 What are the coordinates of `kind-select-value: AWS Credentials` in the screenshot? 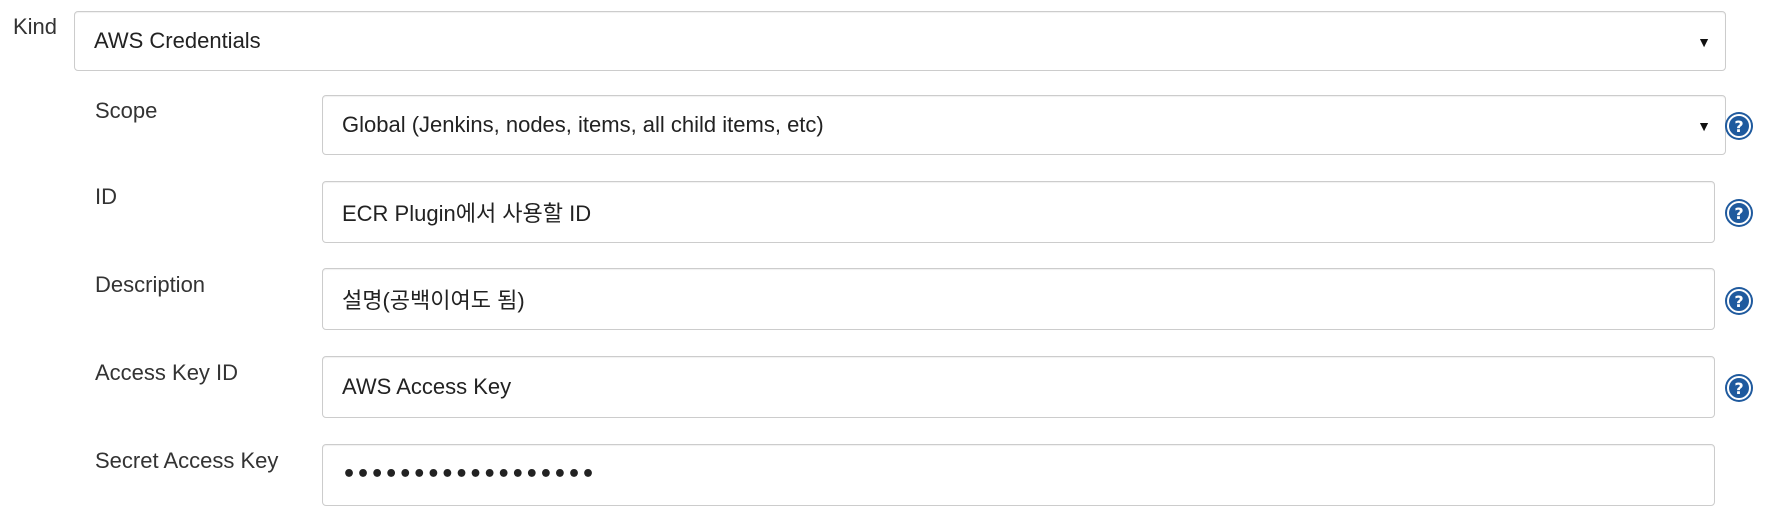 It's located at (177, 40).